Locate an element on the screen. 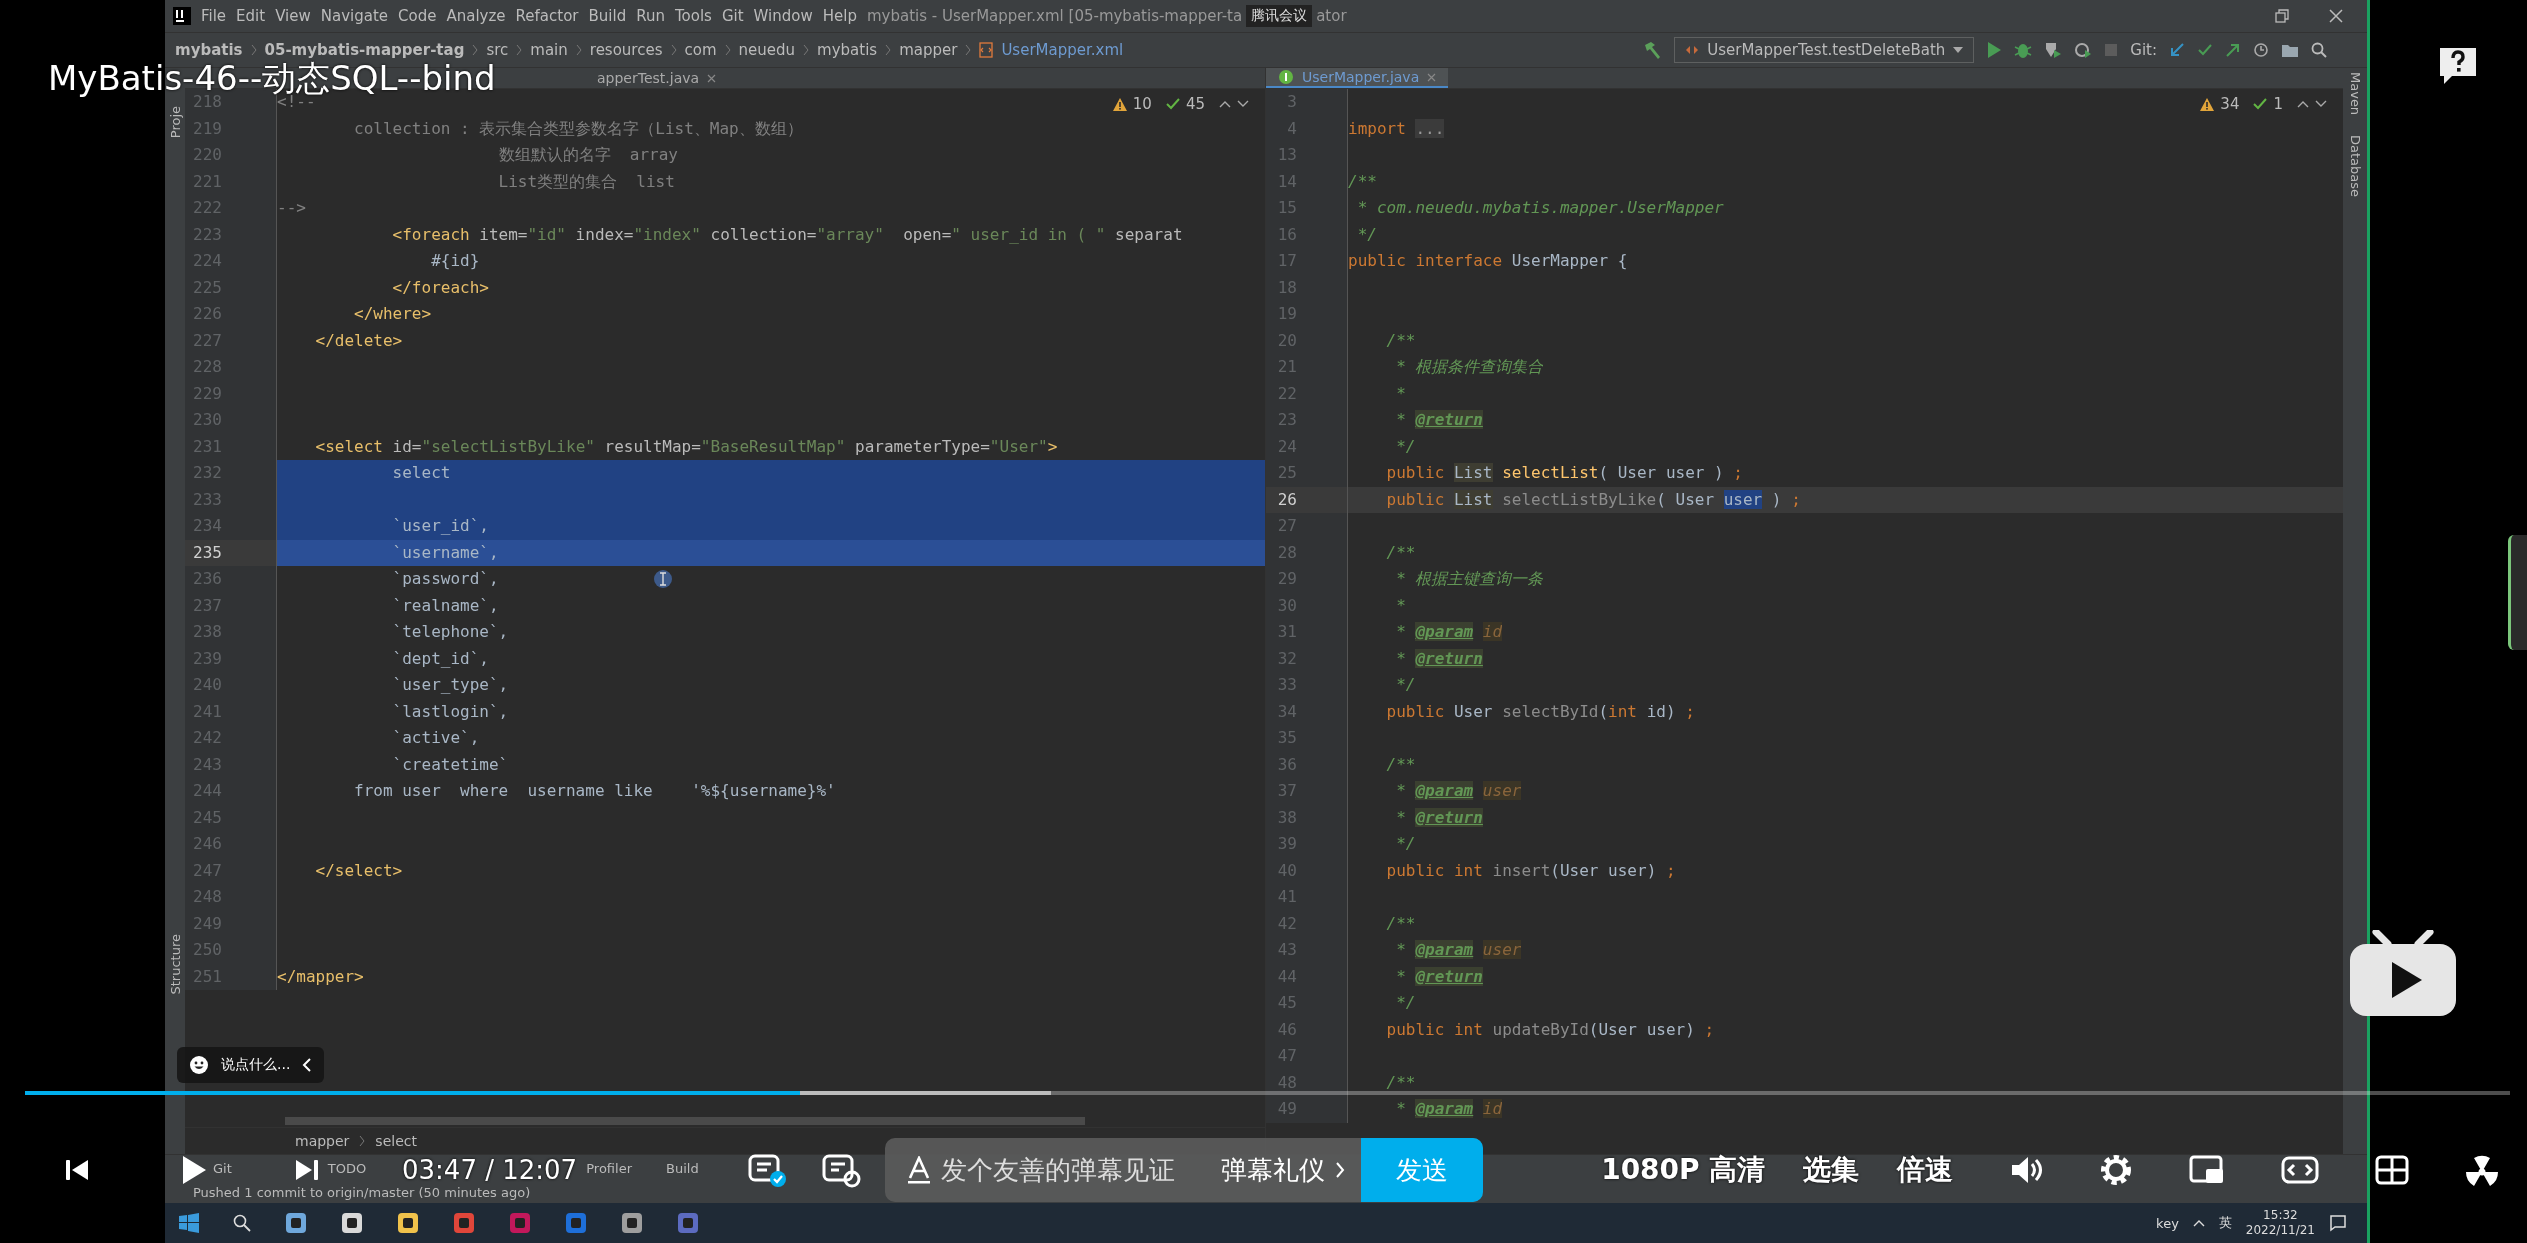 The width and height of the screenshot is (2527, 1243). side-handle is located at coordinates (2517, 592).